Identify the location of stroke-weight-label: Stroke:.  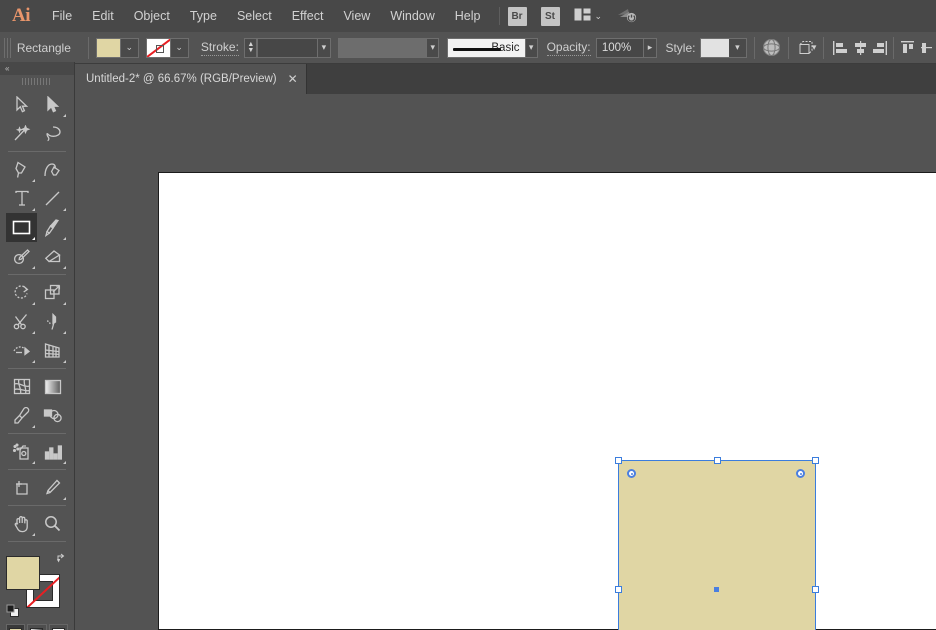
(219, 48).